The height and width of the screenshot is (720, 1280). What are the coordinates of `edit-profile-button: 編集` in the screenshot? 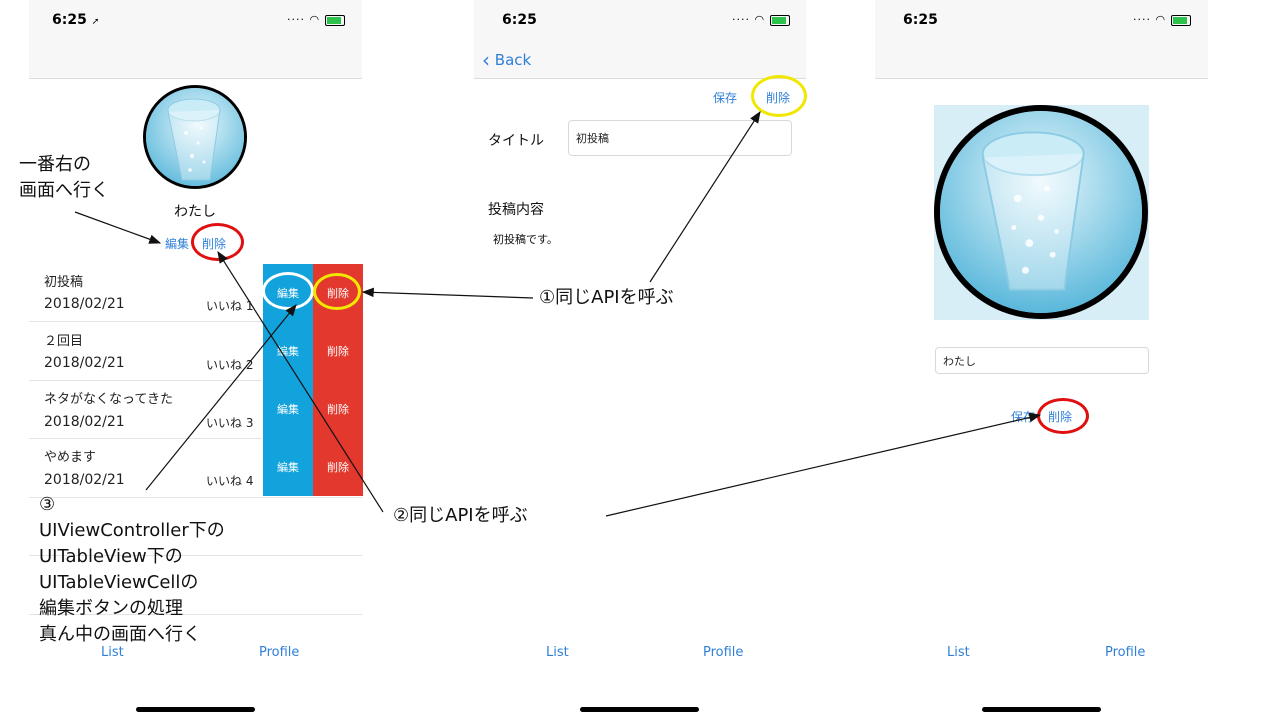 It's located at (177, 243).